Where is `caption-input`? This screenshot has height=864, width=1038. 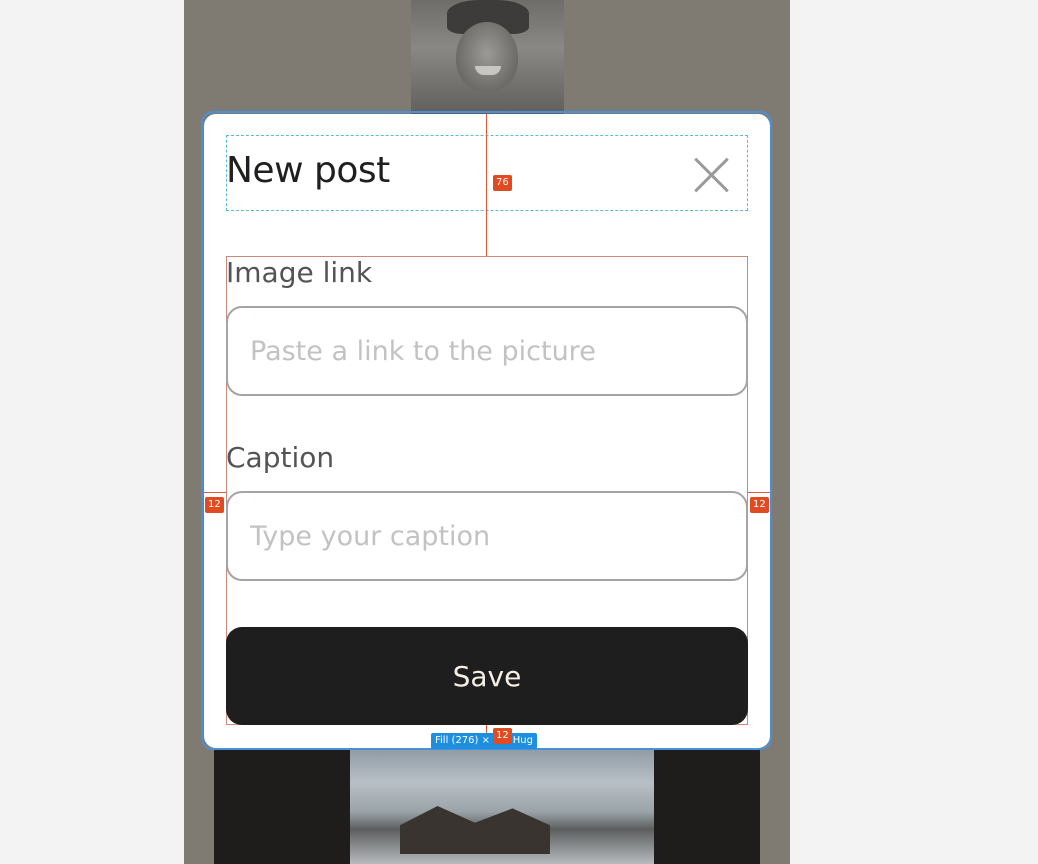 caption-input is located at coordinates (487, 536).